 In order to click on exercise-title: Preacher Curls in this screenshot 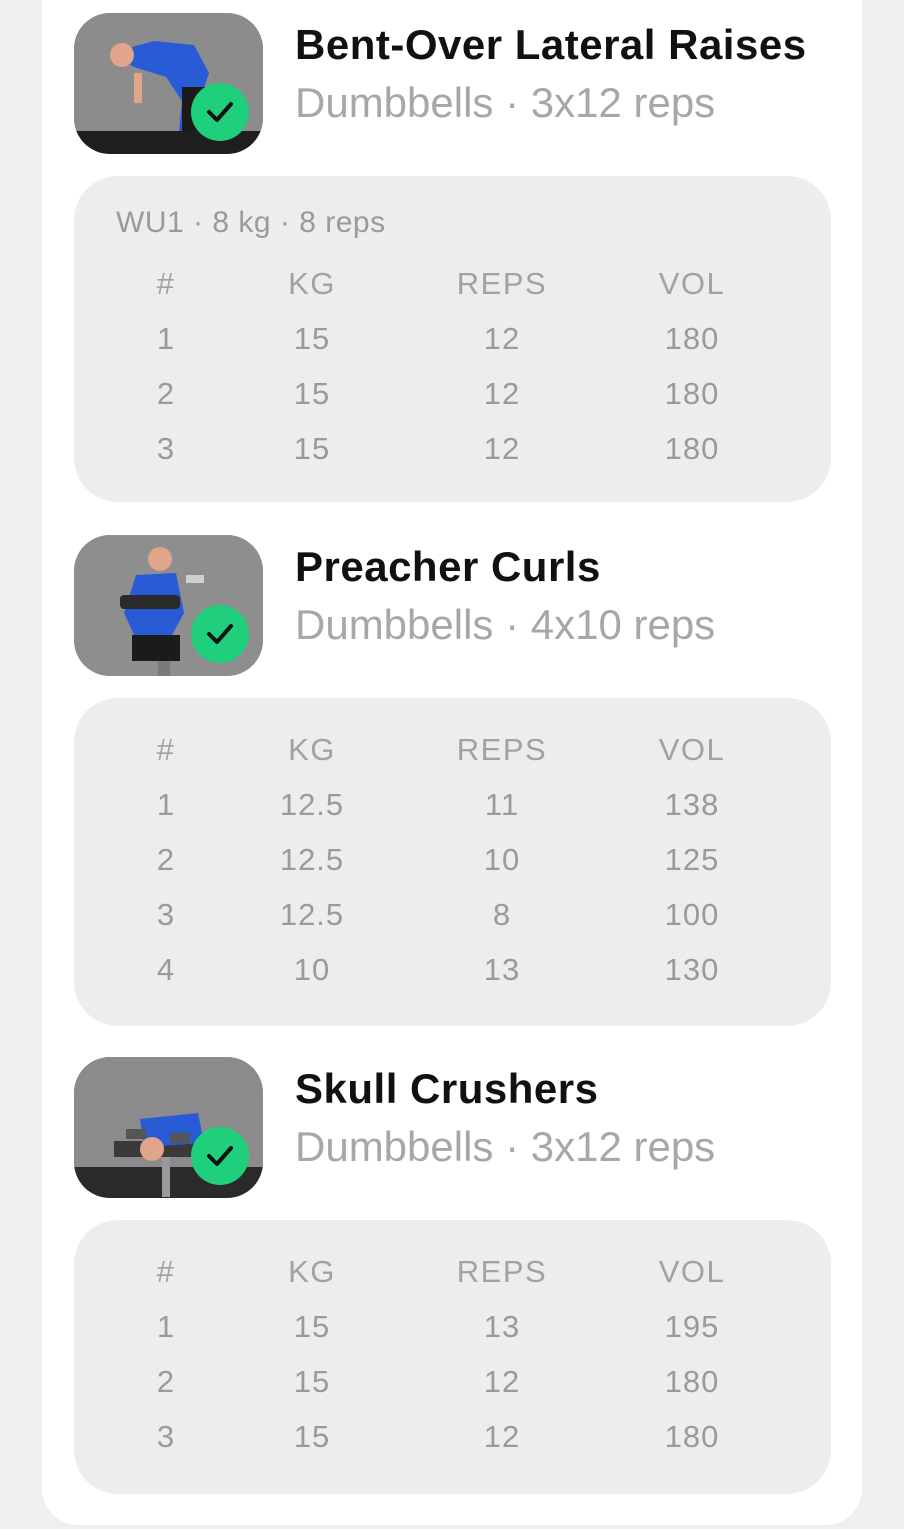, I will do `click(448, 566)`.